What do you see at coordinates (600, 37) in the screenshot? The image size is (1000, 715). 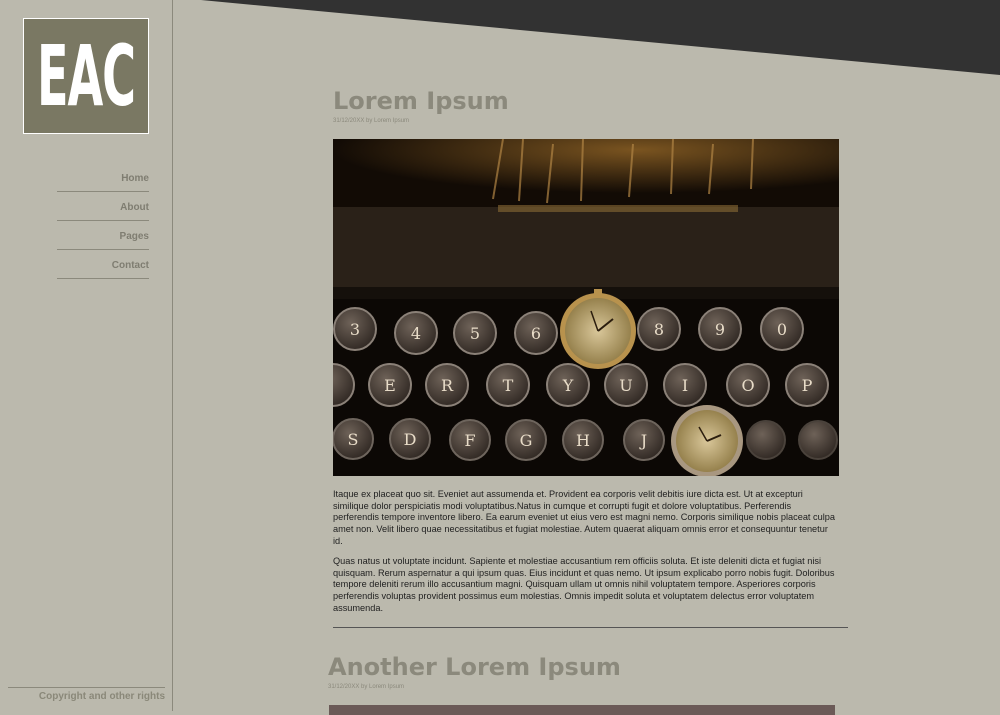 I see `header-banner` at bounding box center [600, 37].